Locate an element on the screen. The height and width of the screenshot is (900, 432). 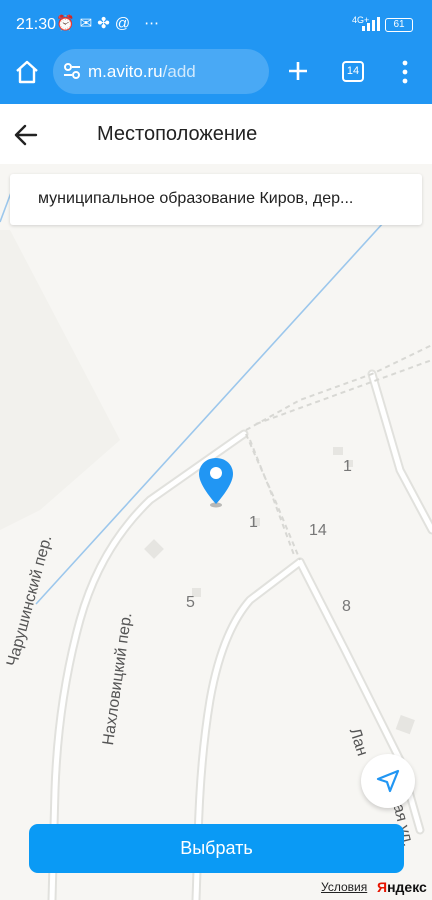
select-button: Выбрать is located at coordinates (216, 848).